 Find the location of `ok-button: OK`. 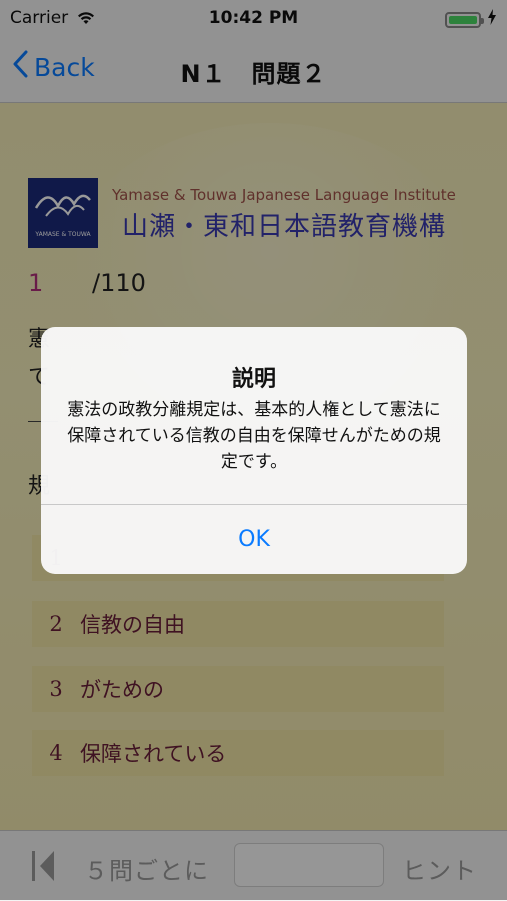

ok-button: OK is located at coordinates (254, 539).